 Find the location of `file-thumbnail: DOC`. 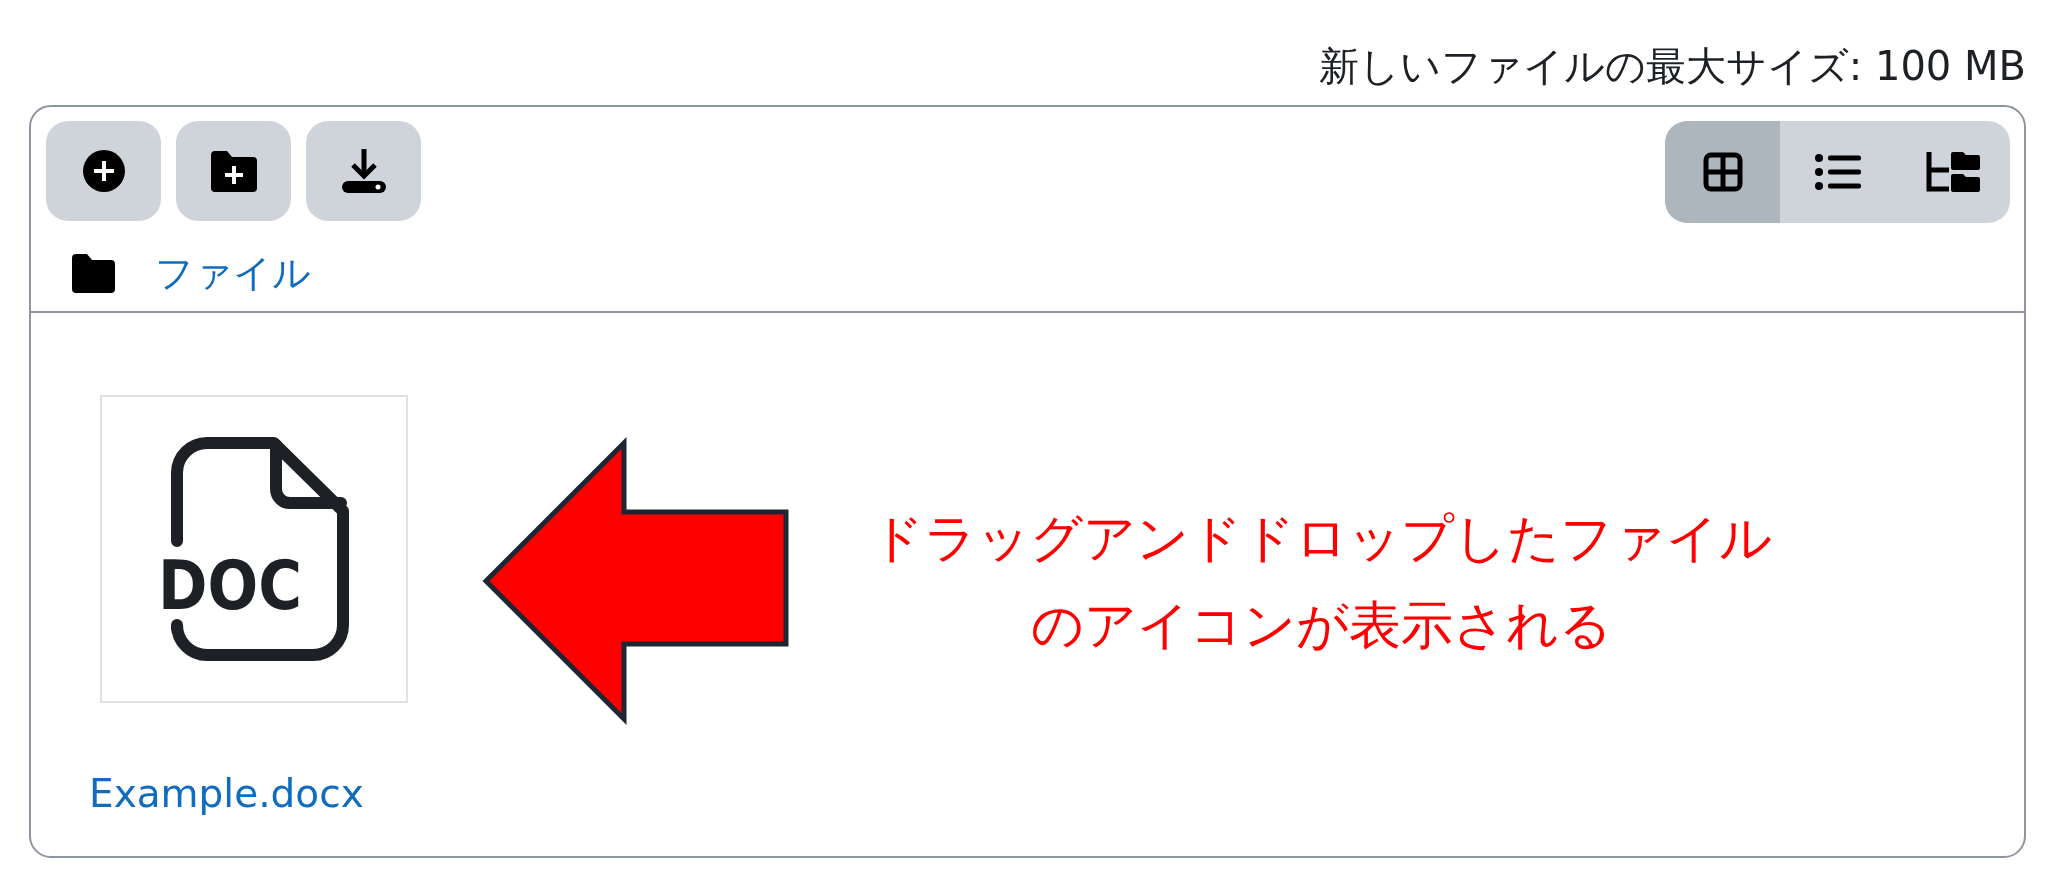

file-thumbnail: DOC is located at coordinates (254, 549).